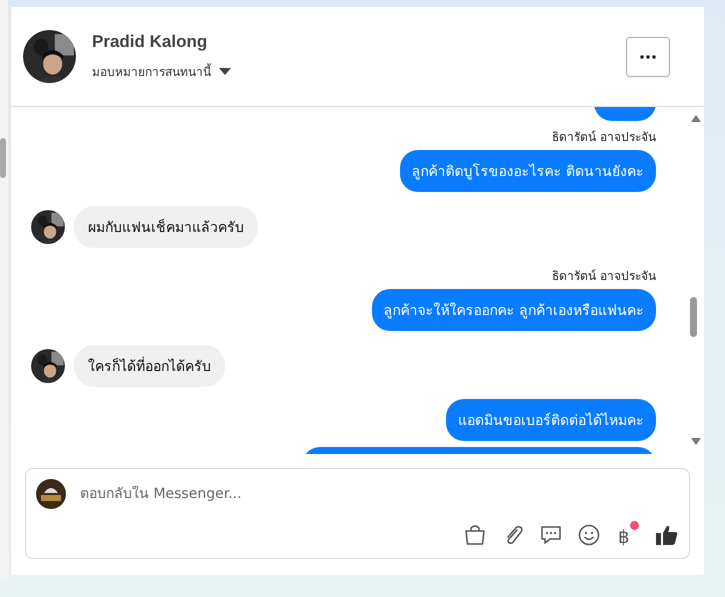 The image size is (725, 597). Describe the element at coordinates (150, 42) in the screenshot. I see `contact-name: Pradid Kalong` at that location.